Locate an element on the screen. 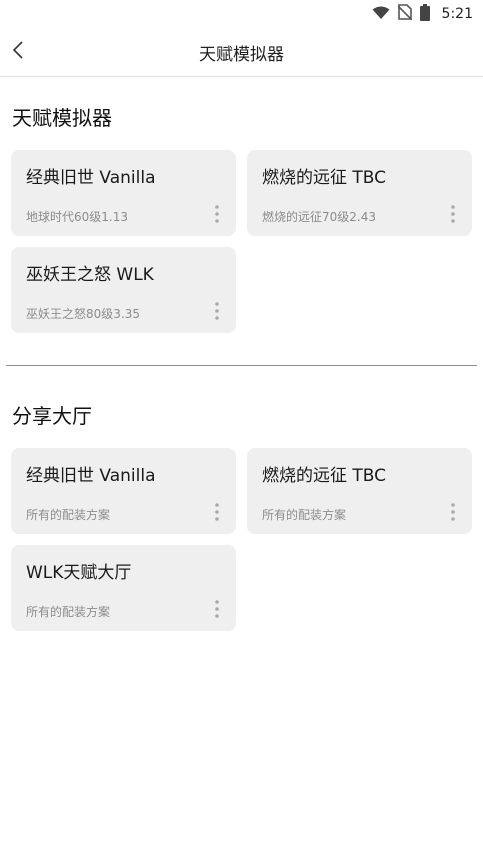 Image resolution: width=483 pixels, height=860 pixels. battery-icon is located at coordinates (424, 14).